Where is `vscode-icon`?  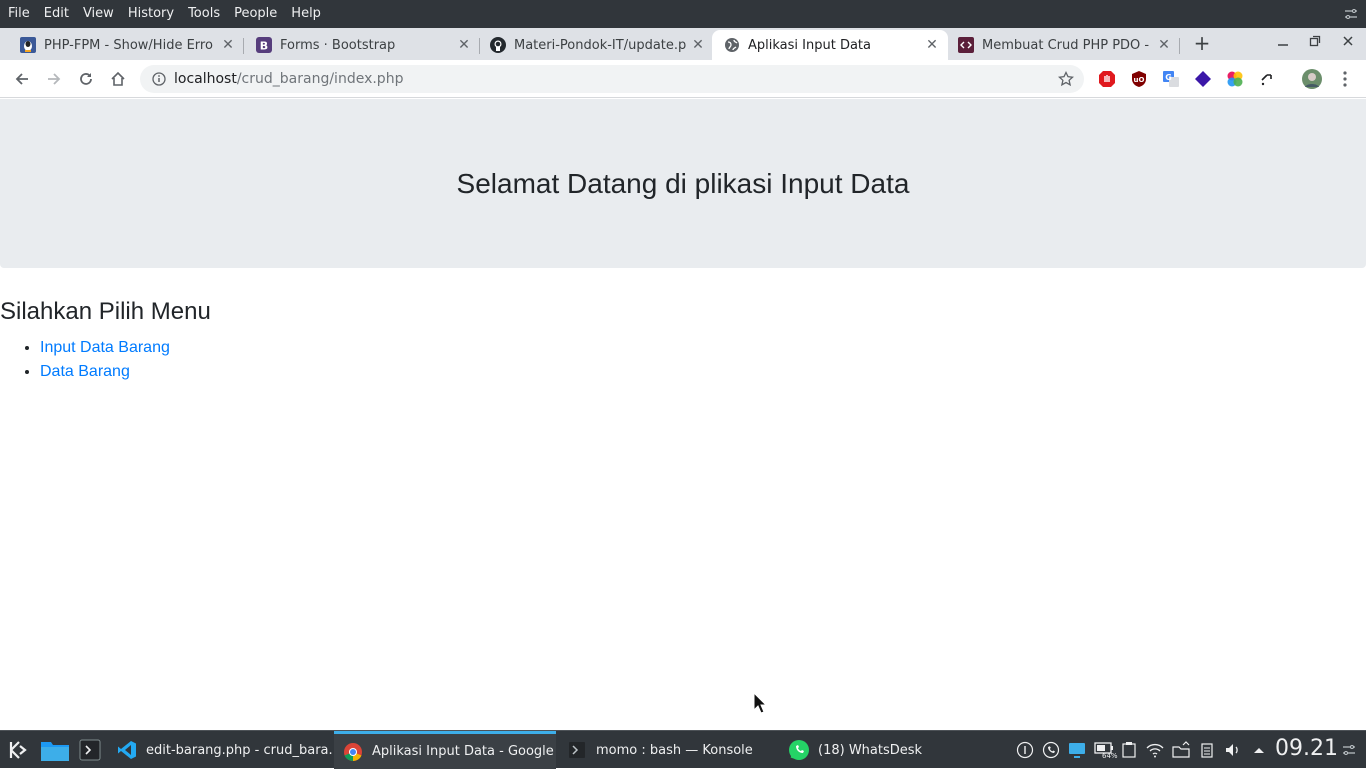 vscode-icon is located at coordinates (127, 750).